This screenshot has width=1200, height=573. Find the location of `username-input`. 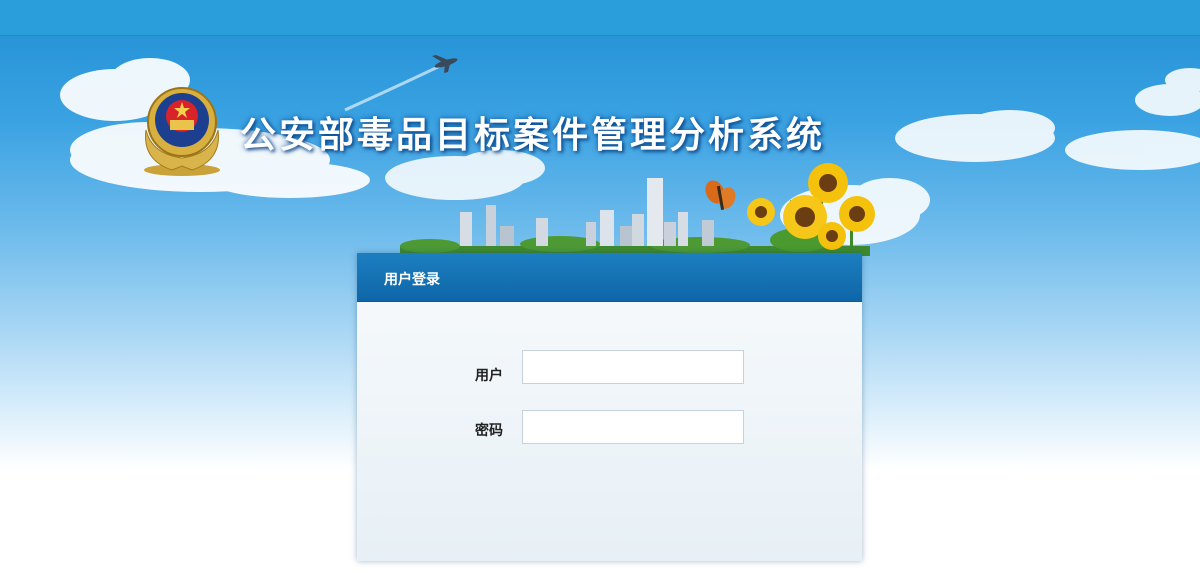

username-input is located at coordinates (633, 367).